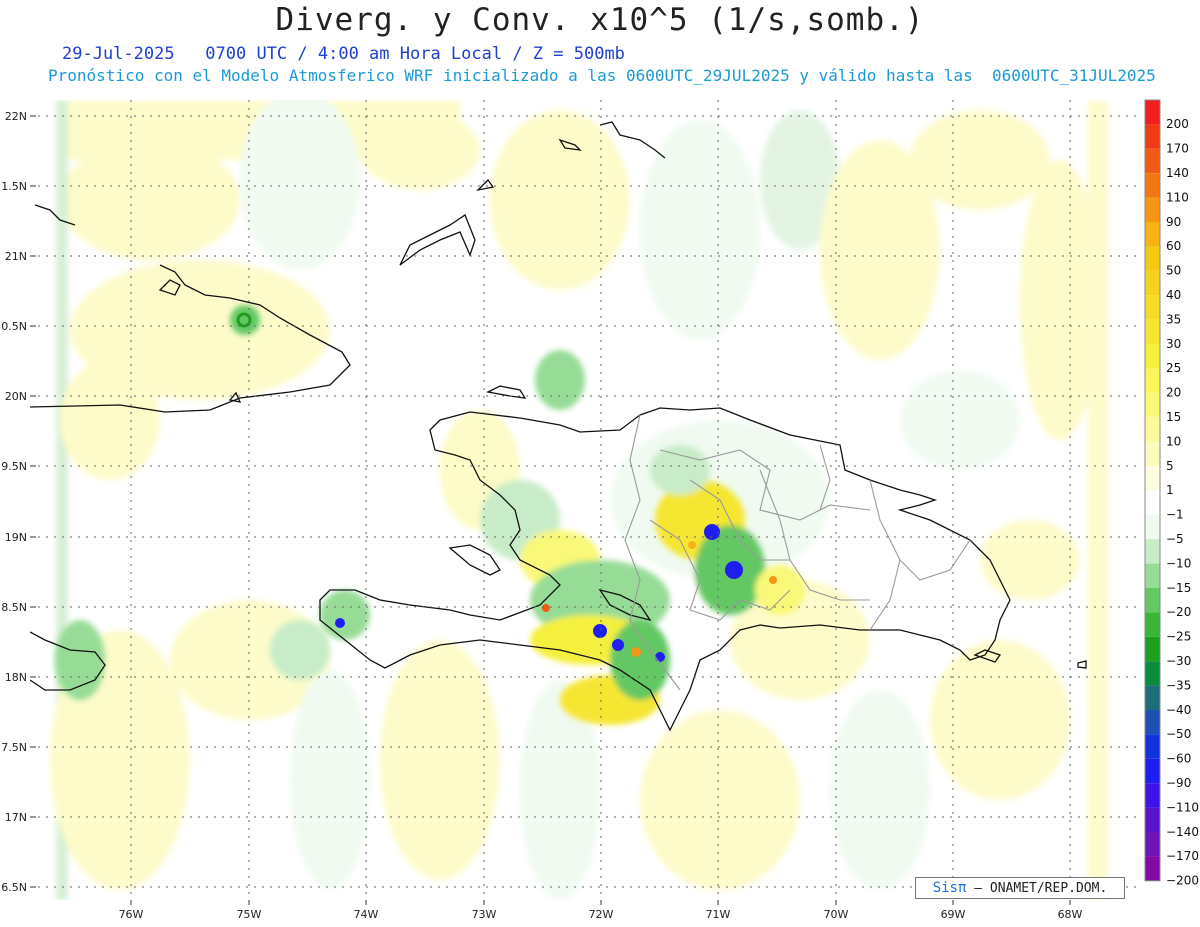 The height and width of the screenshot is (927, 1200). Describe the element at coordinates (1177, 149) in the screenshot. I see `colorbar-level-label: 170` at that location.